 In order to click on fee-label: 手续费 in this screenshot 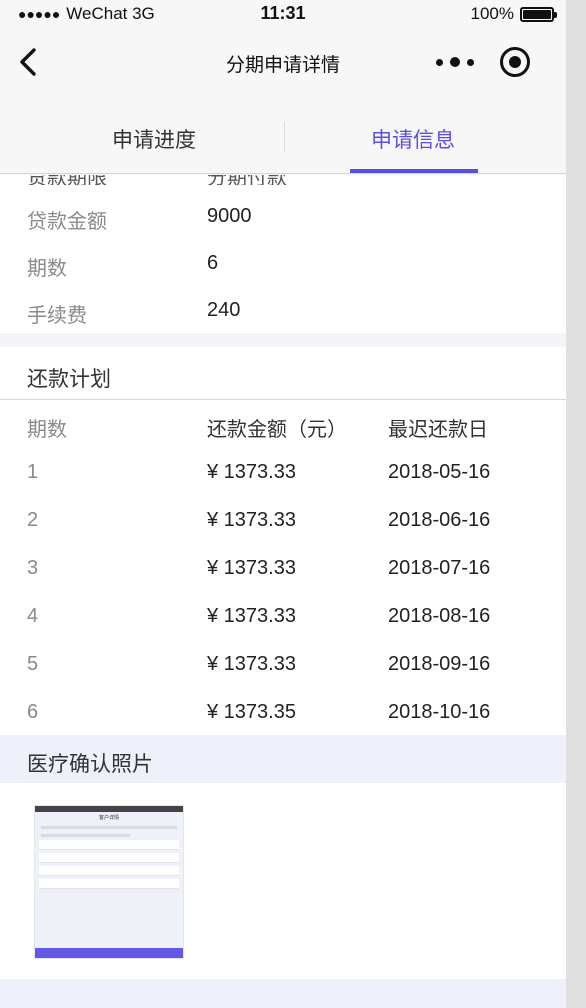, I will do `click(57, 316)`.